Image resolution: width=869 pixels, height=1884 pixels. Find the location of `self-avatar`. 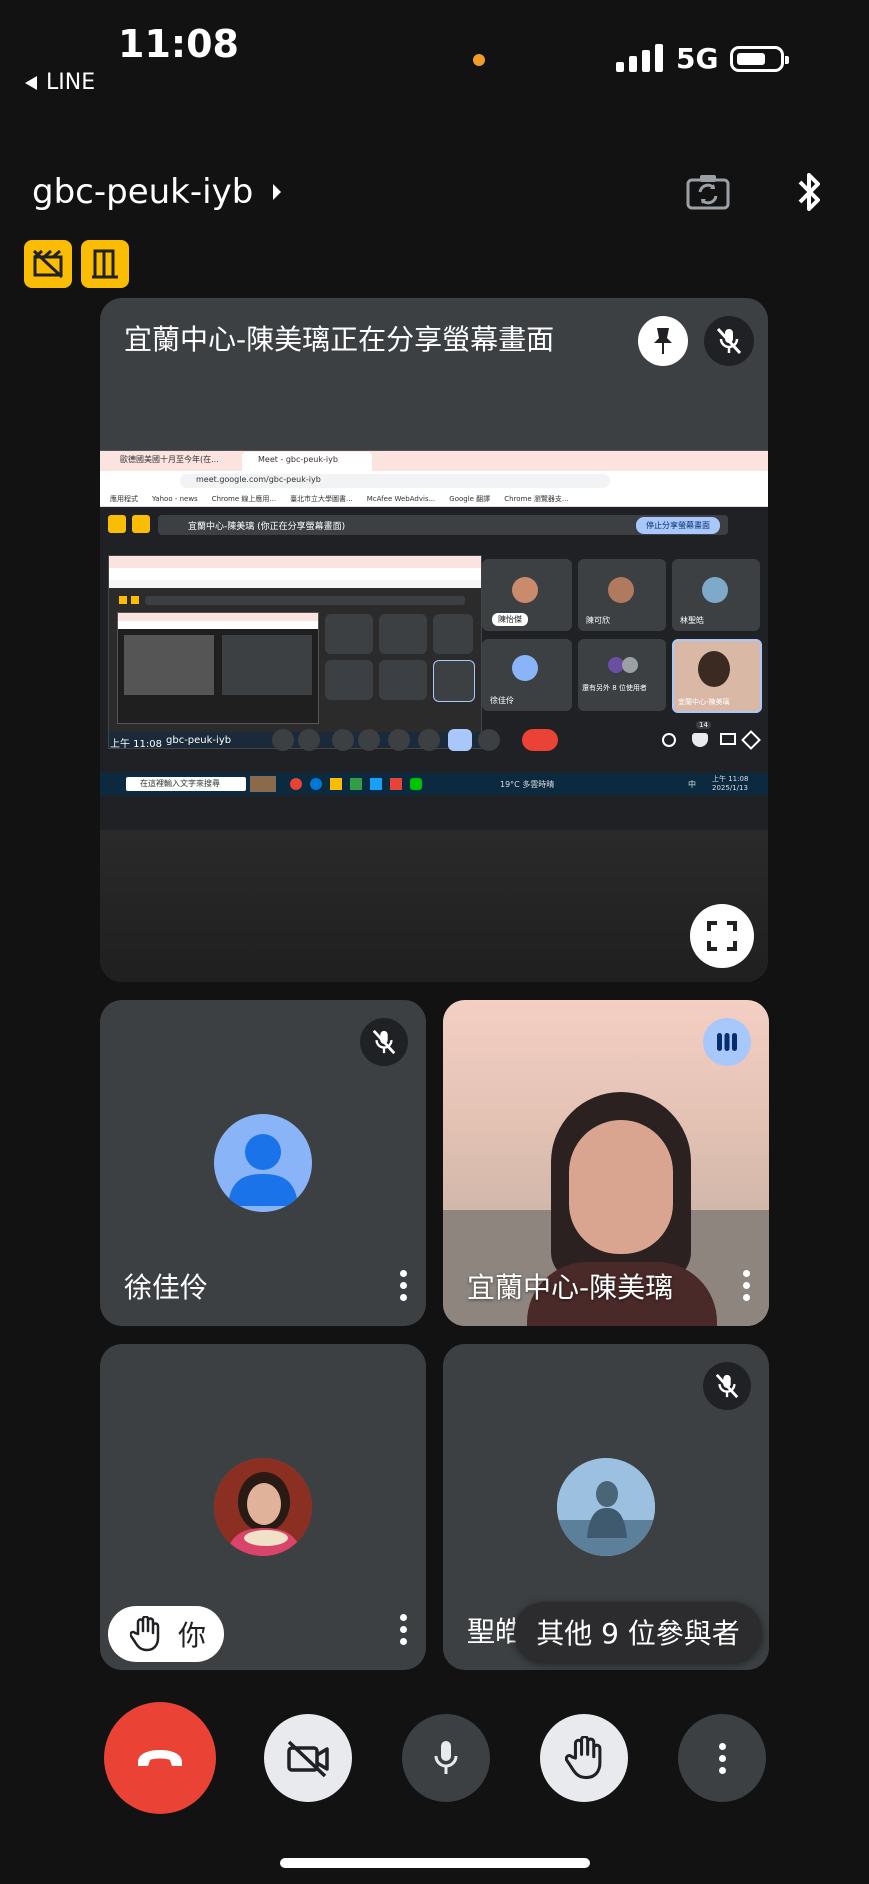

self-avatar is located at coordinates (263, 1507).